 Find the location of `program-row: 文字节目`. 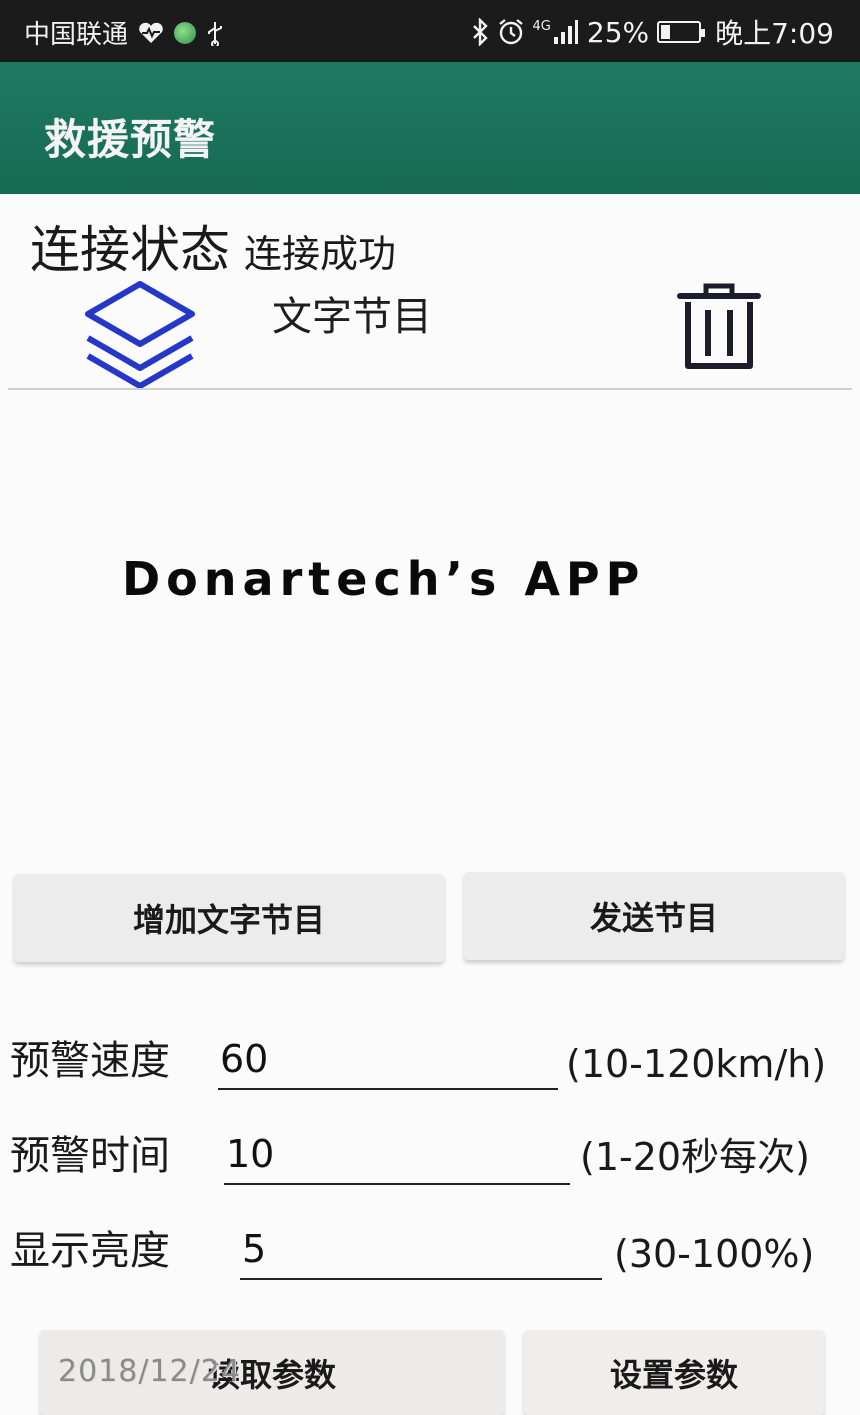

program-row: 文字节目 is located at coordinates (430, 329).